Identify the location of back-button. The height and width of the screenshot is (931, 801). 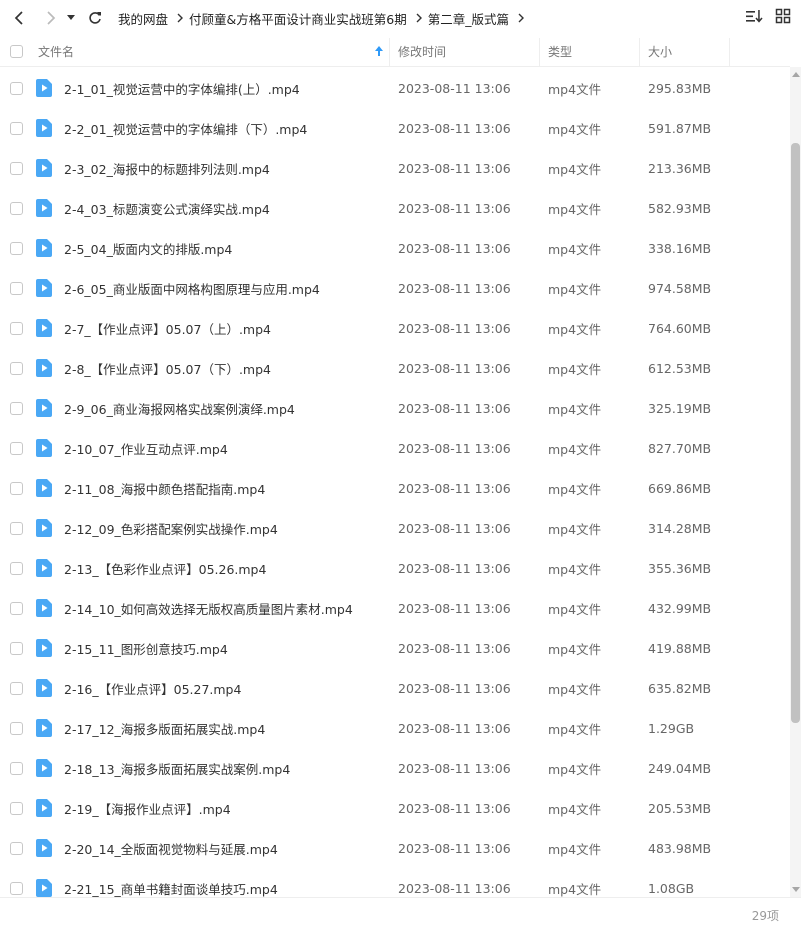
(19, 18).